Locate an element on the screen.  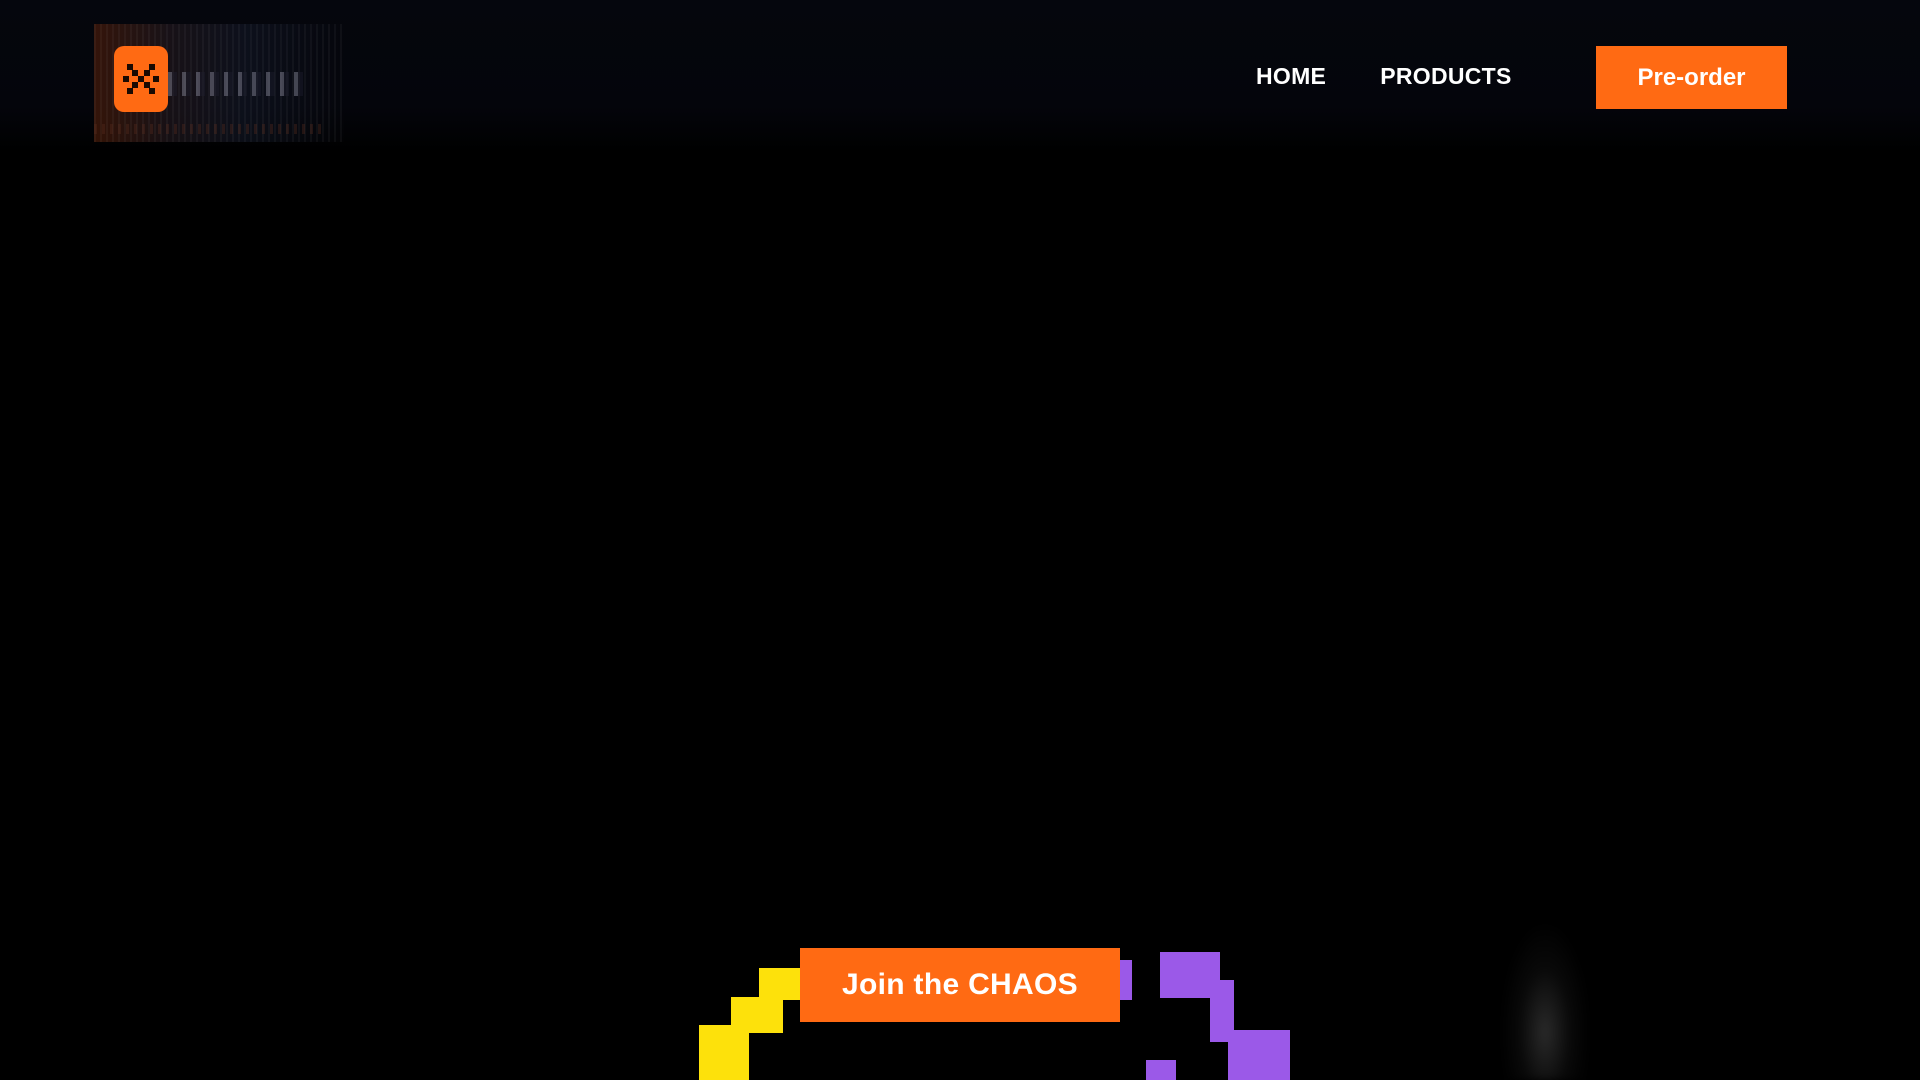
nav-item-home: HOME is located at coordinates (1291, 76).